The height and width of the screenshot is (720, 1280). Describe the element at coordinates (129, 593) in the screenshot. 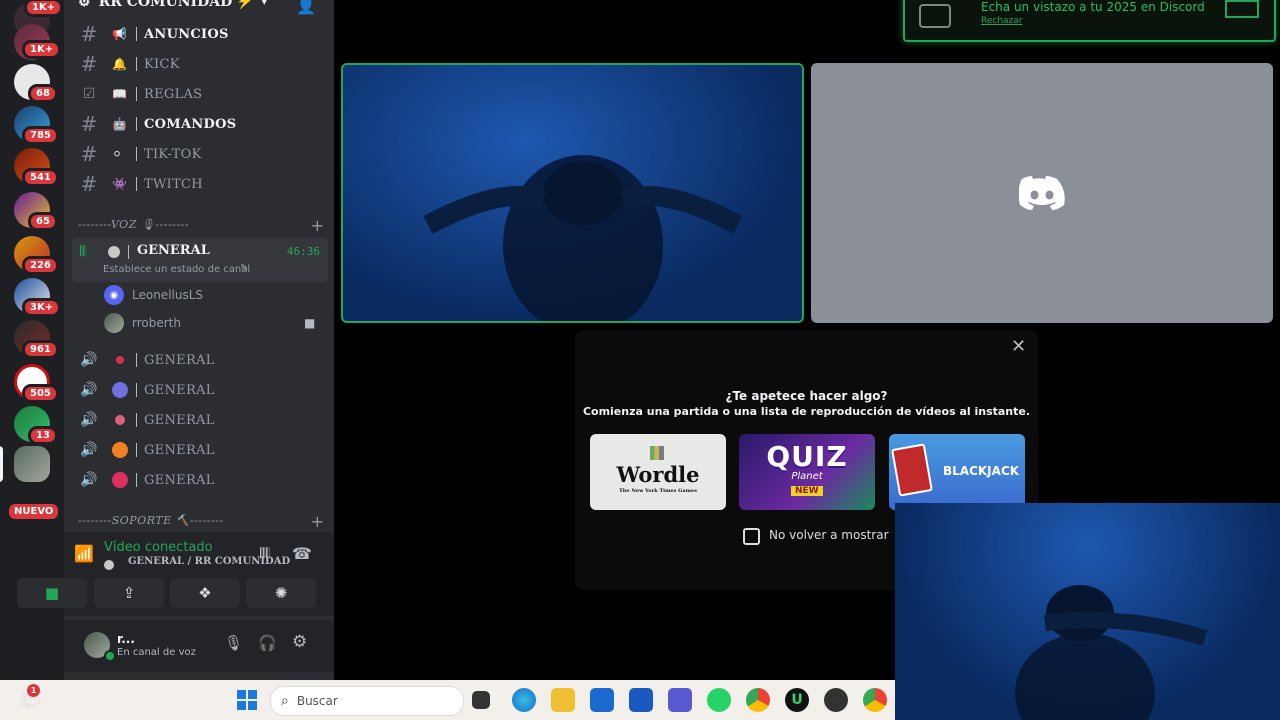

I see `screen-share-button: ⇪` at that location.